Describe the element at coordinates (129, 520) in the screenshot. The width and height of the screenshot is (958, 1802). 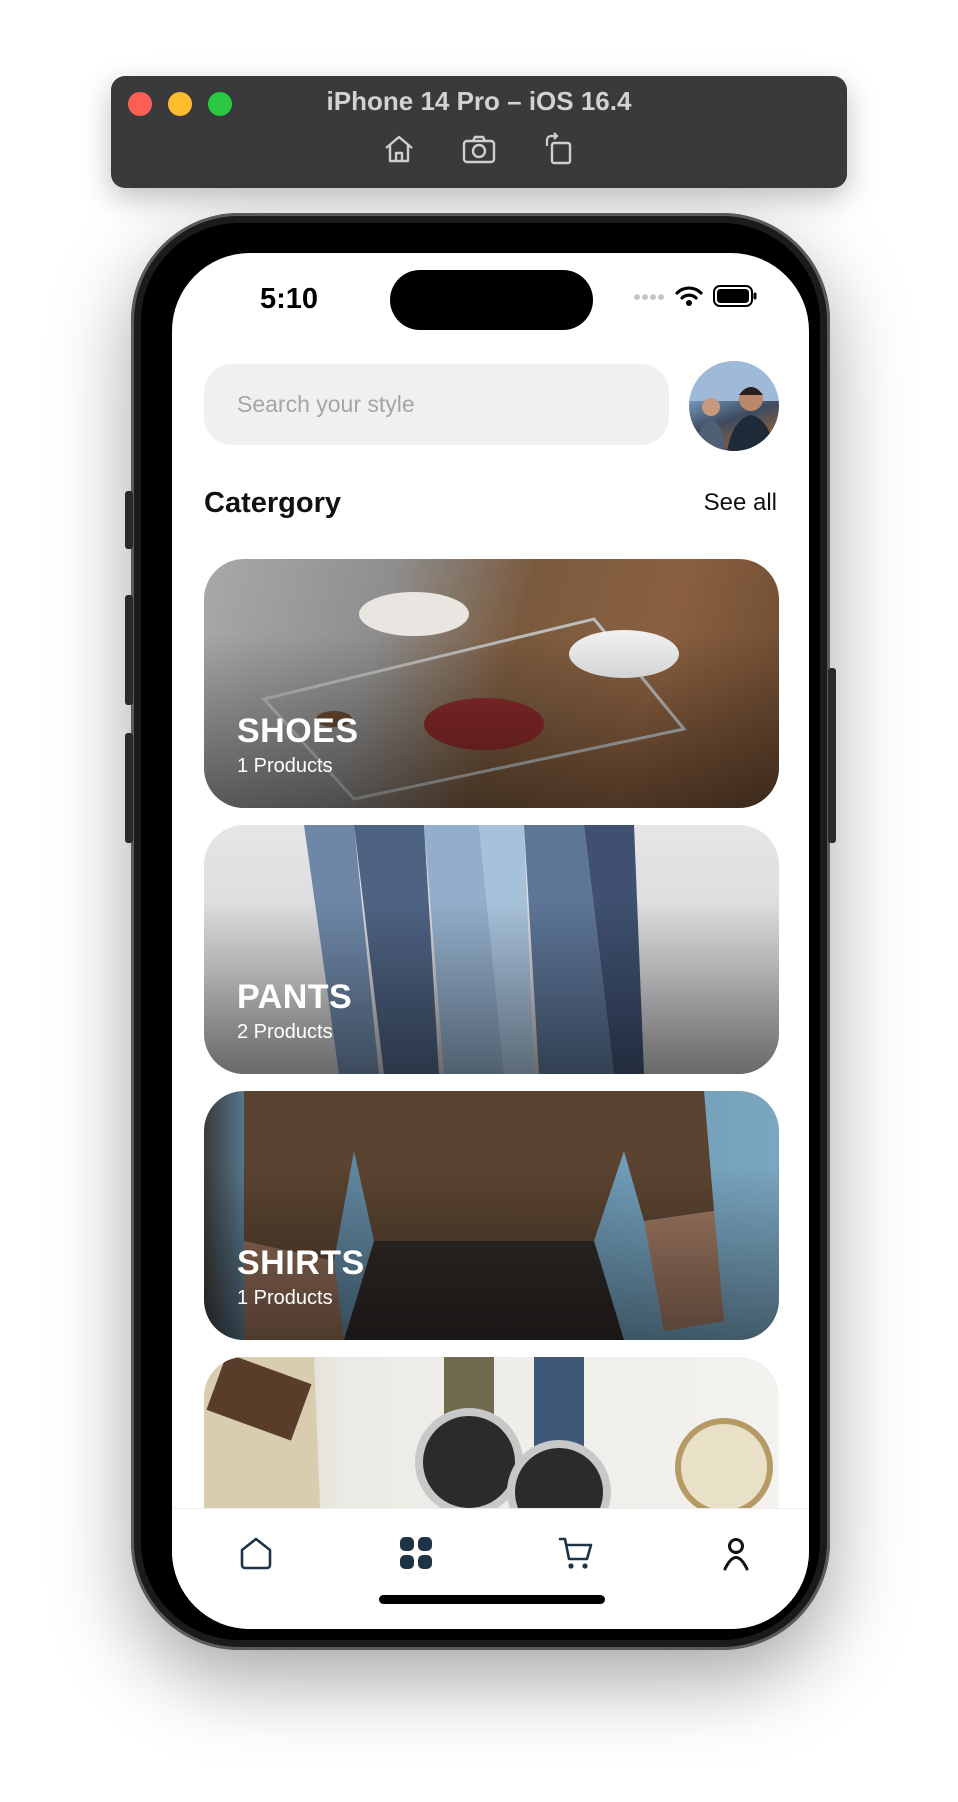
I see `mute-switch` at that location.